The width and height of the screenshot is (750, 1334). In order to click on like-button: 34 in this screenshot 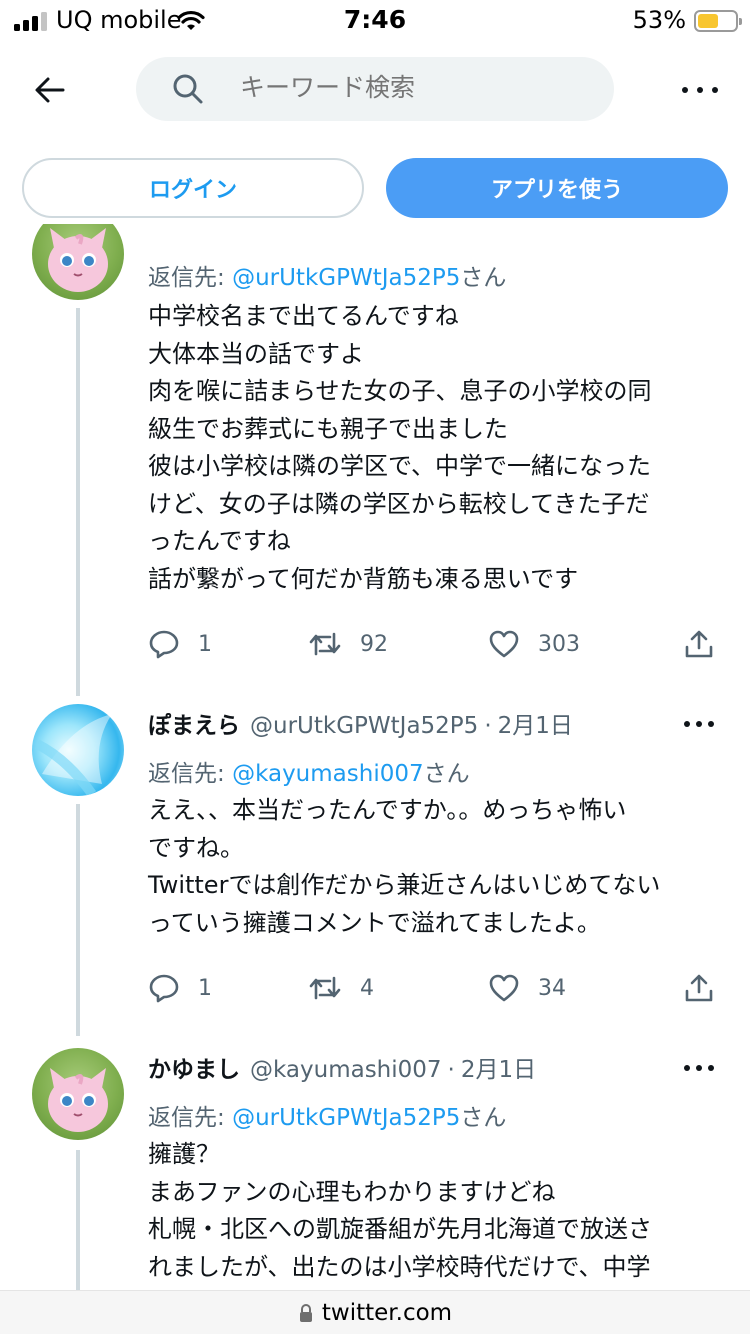, I will do `click(527, 988)`.